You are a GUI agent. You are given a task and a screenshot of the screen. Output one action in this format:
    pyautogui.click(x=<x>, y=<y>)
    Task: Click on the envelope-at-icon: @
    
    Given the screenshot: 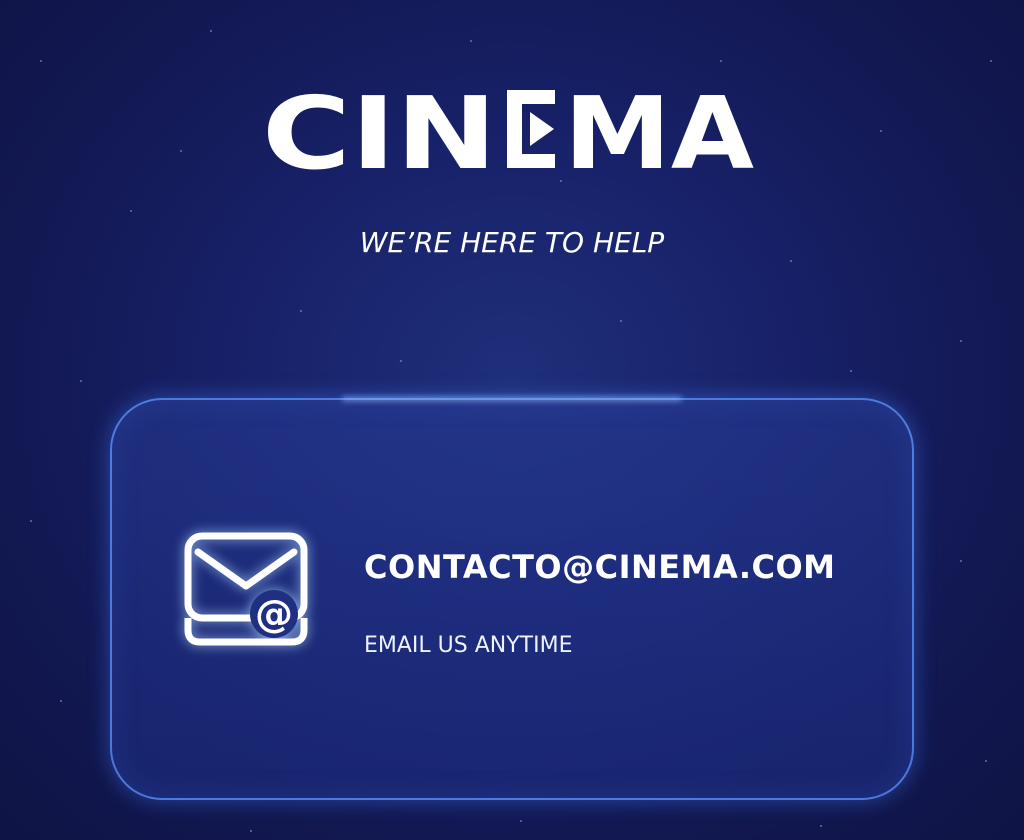 What is the action you would take?
    pyautogui.click(x=246, y=589)
    